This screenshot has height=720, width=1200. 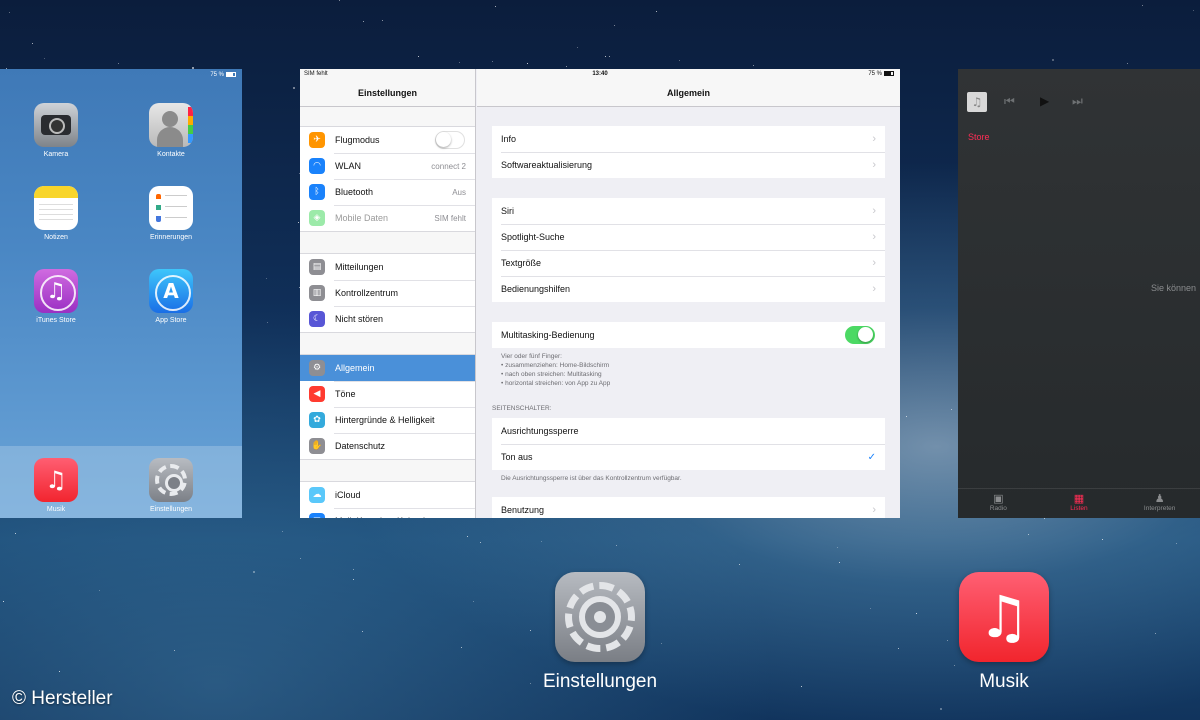 I want to click on app-store-icon: A, so click(x=171, y=291).